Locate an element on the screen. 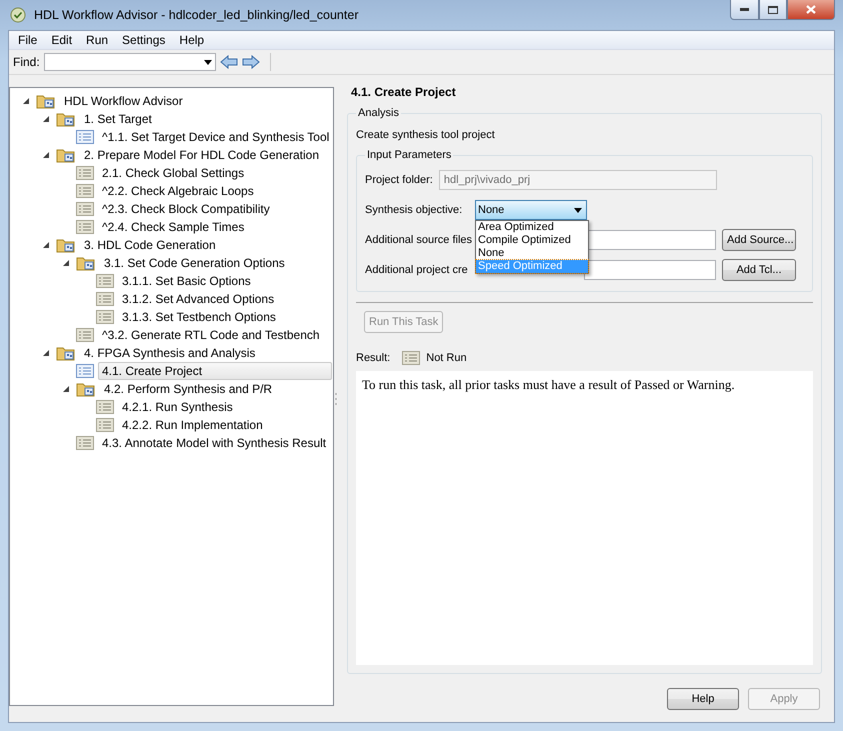  tree-item: 2.1. Check Global Settings is located at coordinates (173, 173).